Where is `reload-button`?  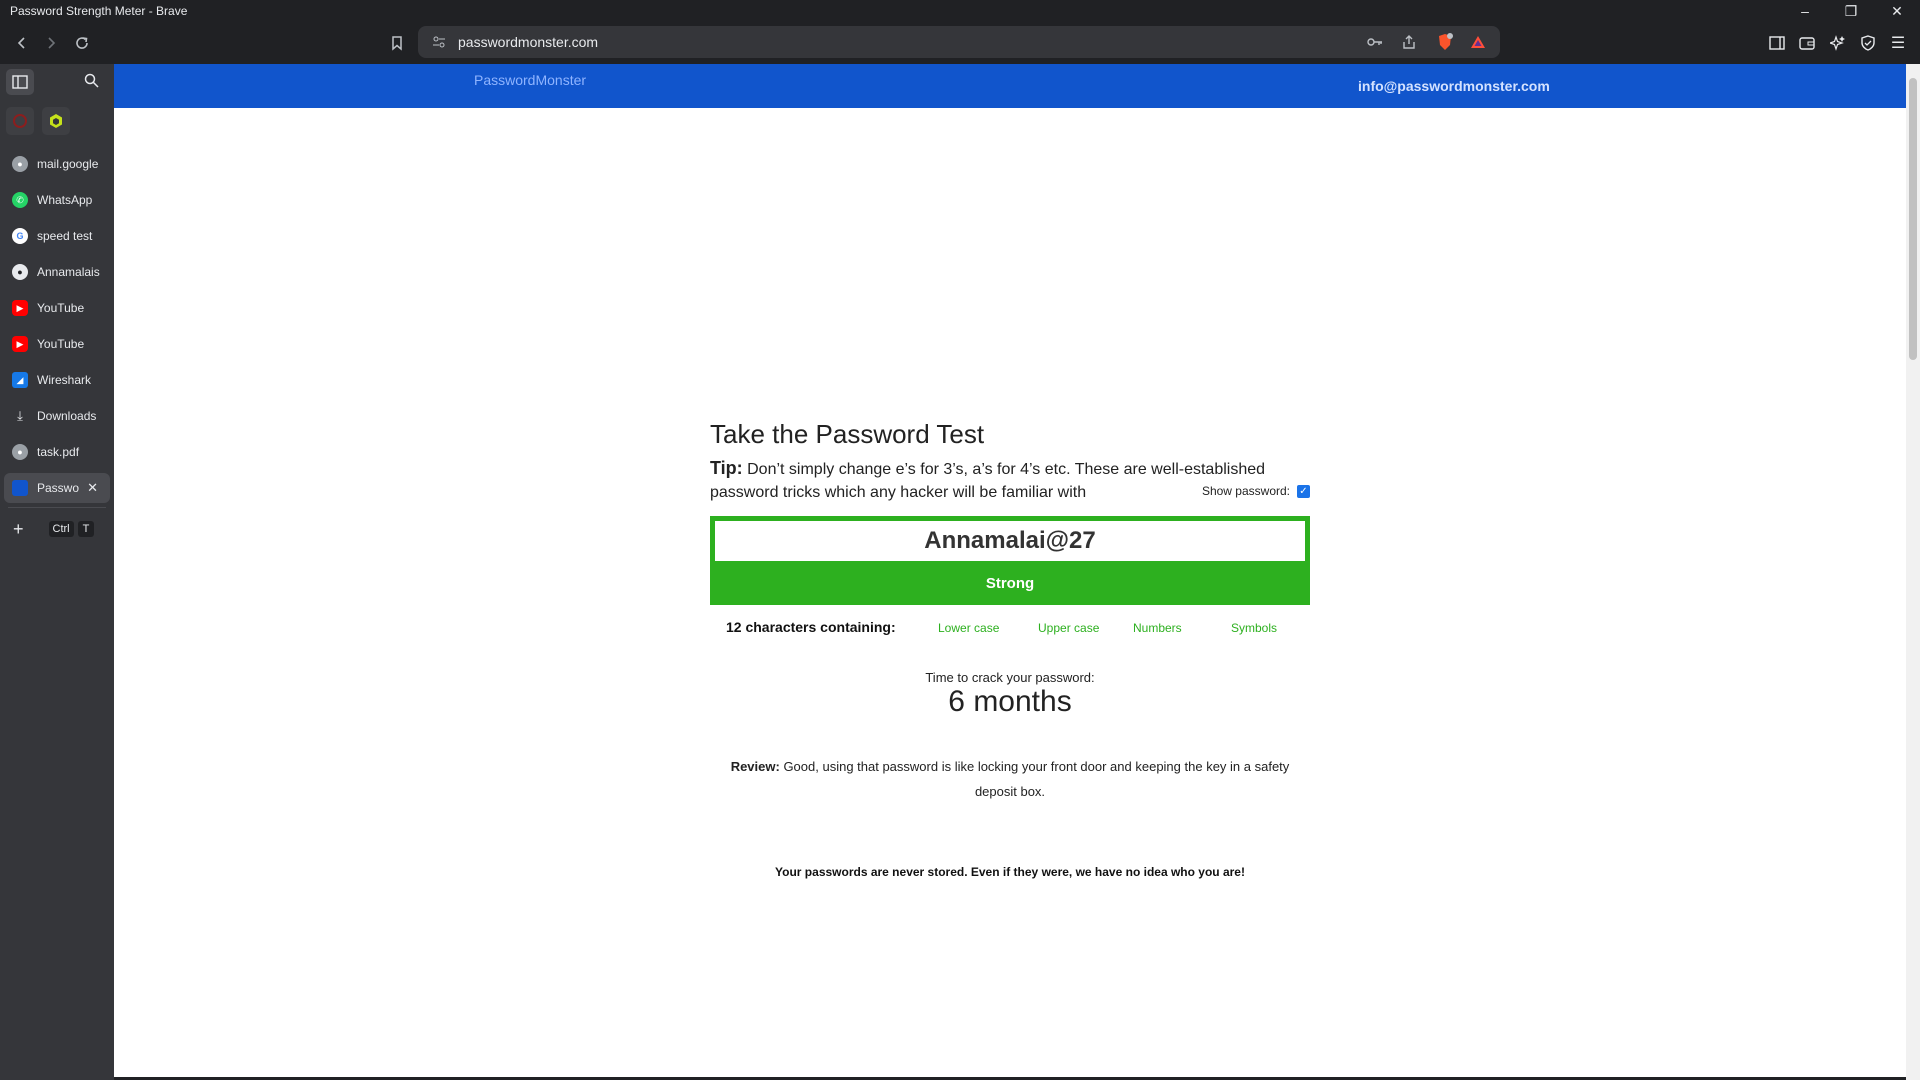
reload-button is located at coordinates (82, 43).